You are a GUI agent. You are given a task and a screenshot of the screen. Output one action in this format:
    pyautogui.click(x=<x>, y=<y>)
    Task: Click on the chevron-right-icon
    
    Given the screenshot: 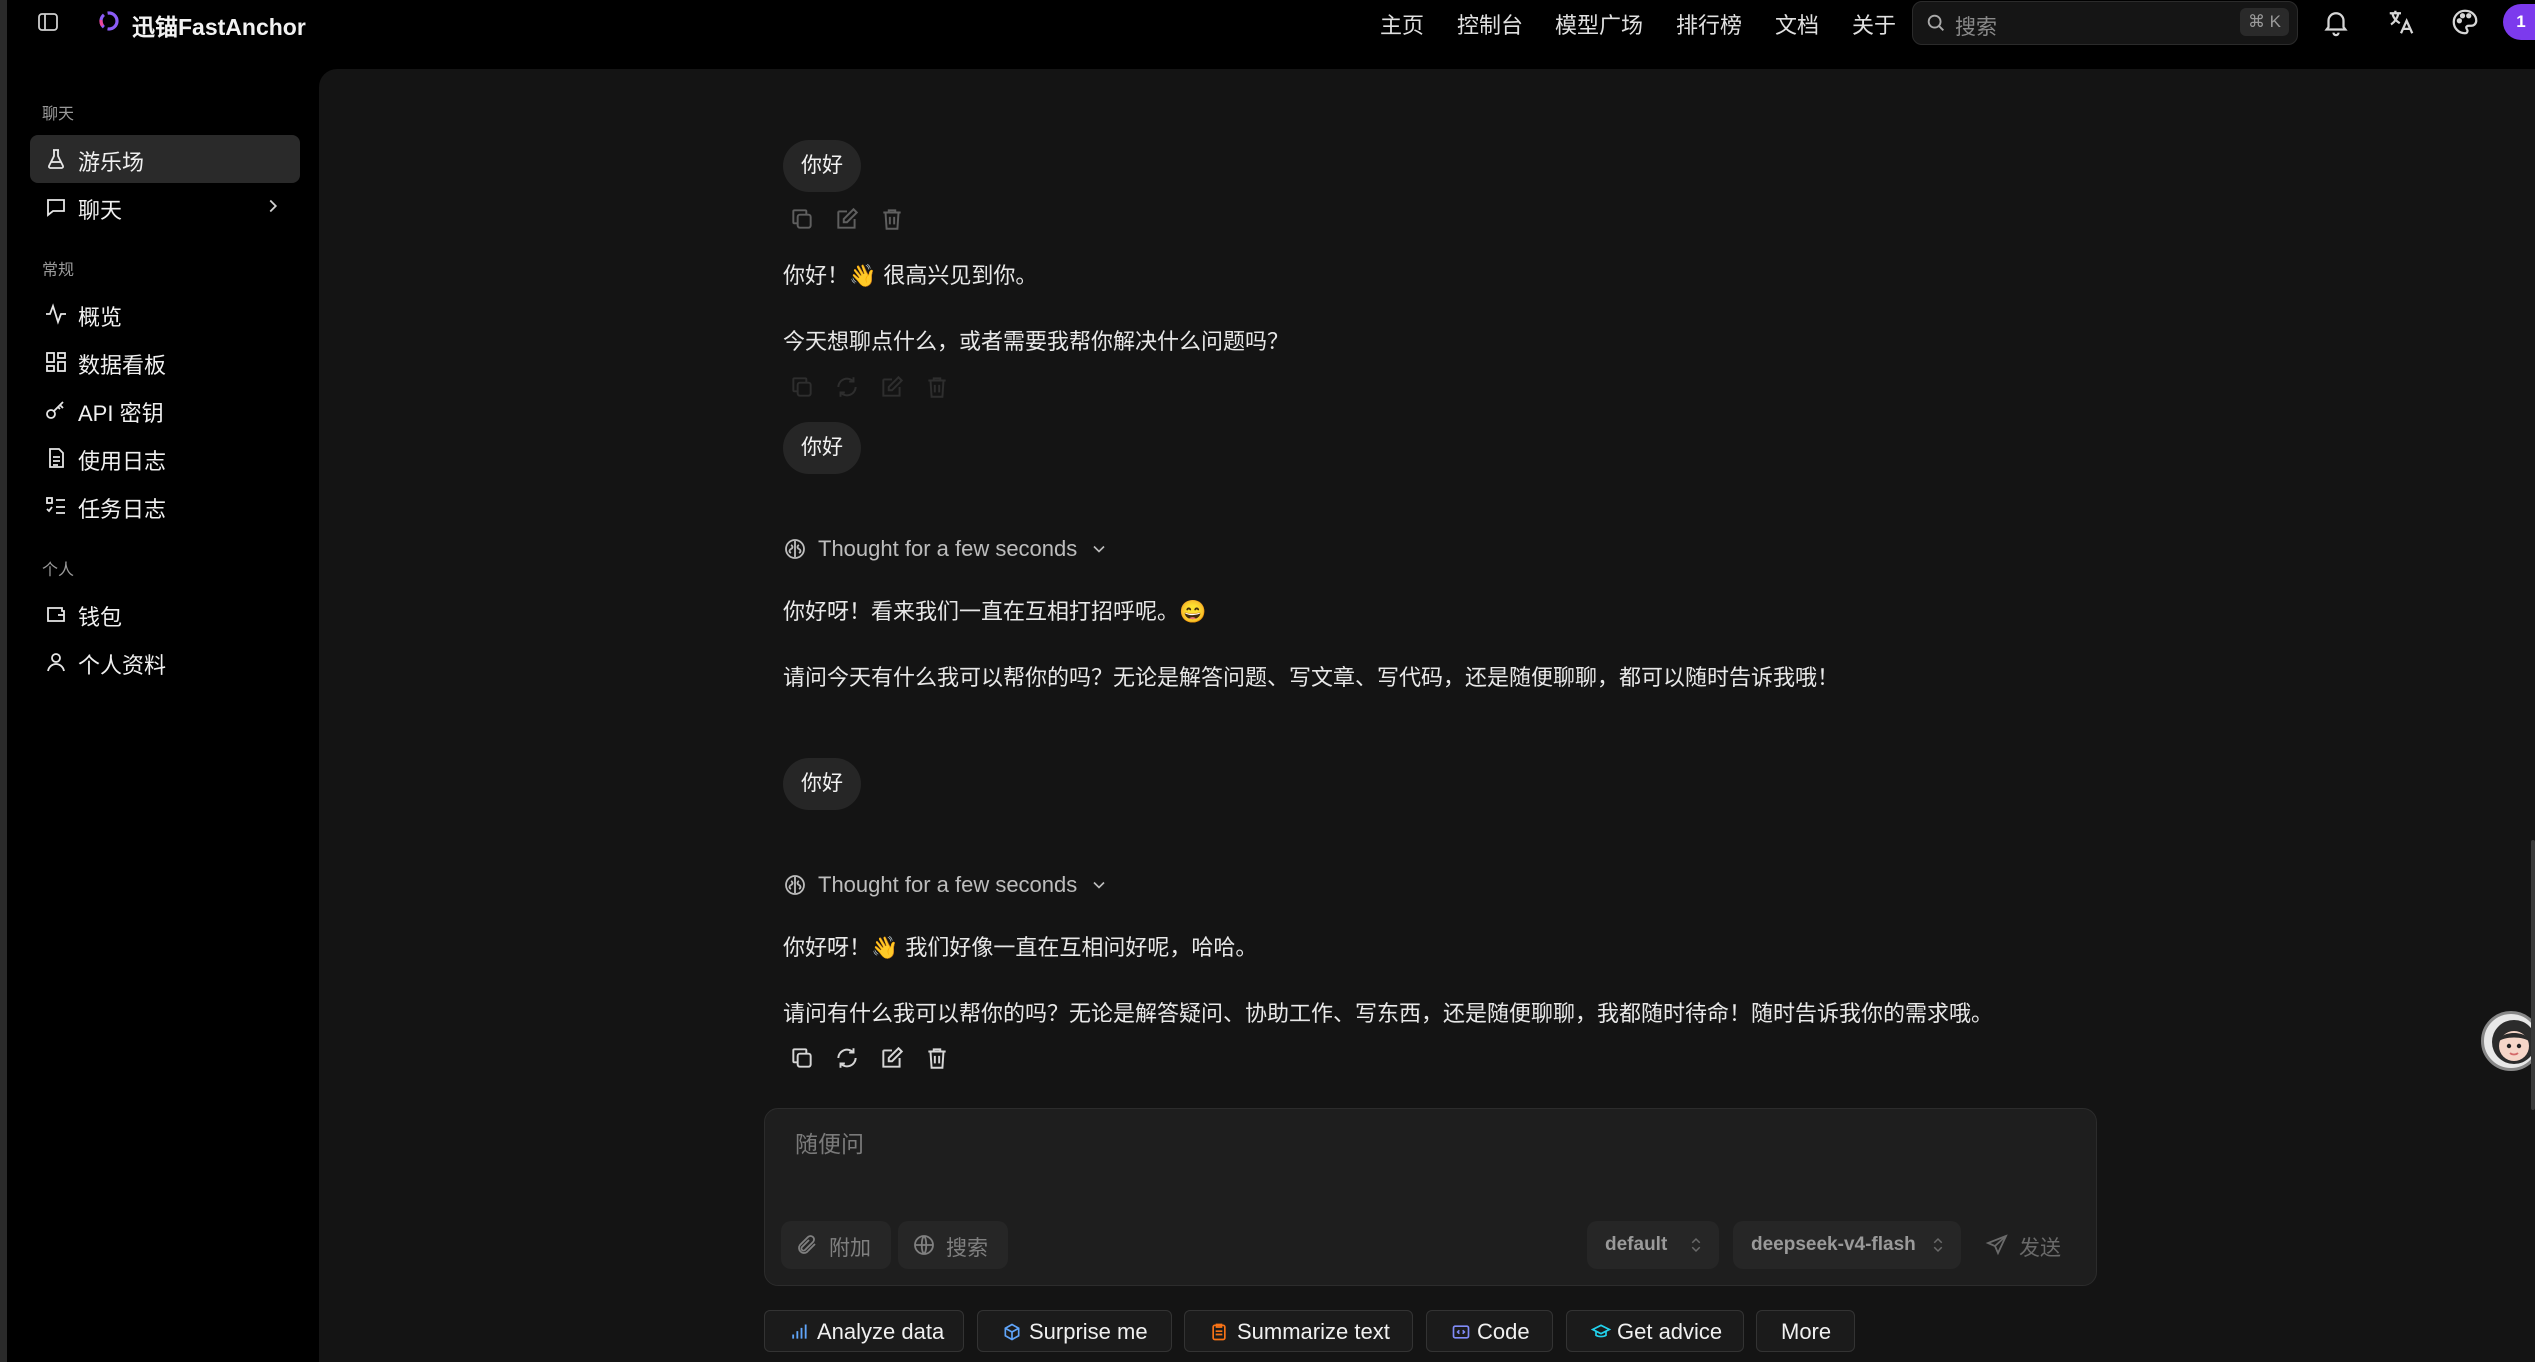 What is the action you would take?
    pyautogui.click(x=273, y=206)
    